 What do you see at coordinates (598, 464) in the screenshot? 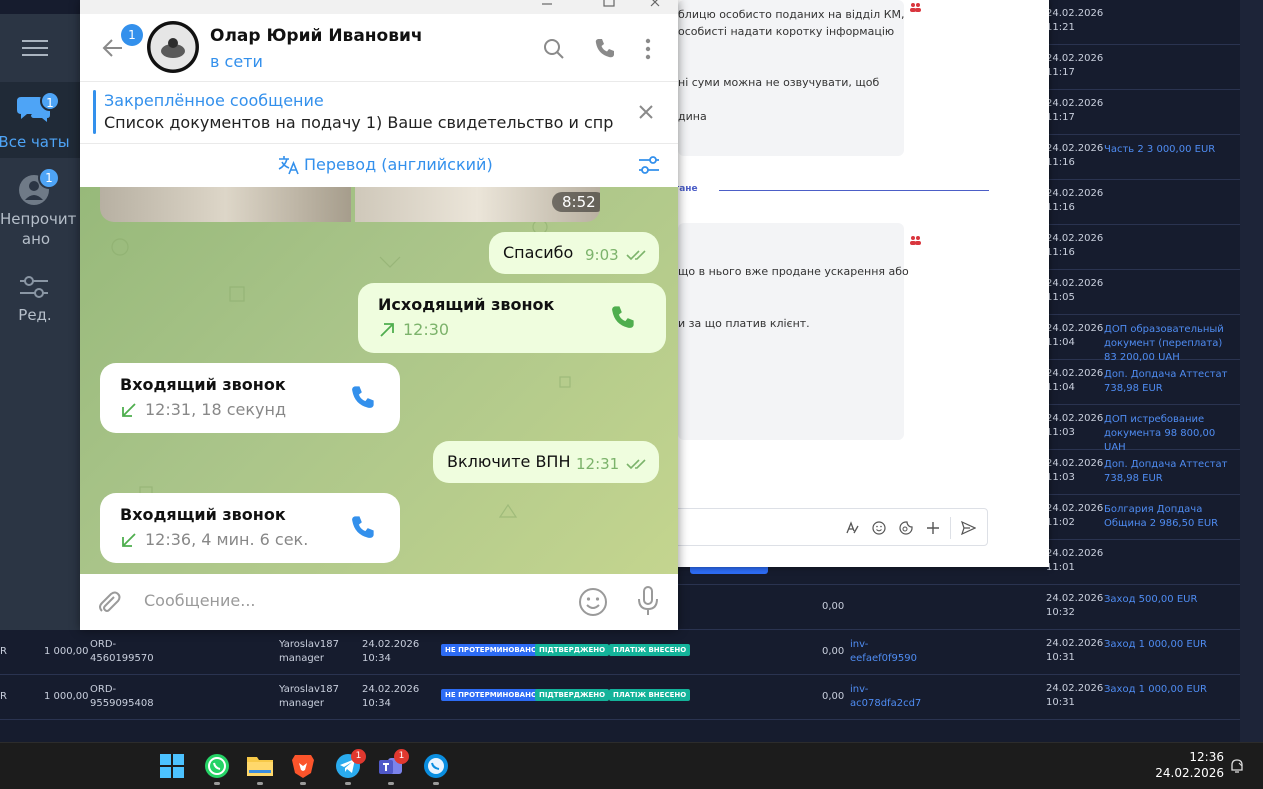
I see `message-vpn-time: 12:31` at bounding box center [598, 464].